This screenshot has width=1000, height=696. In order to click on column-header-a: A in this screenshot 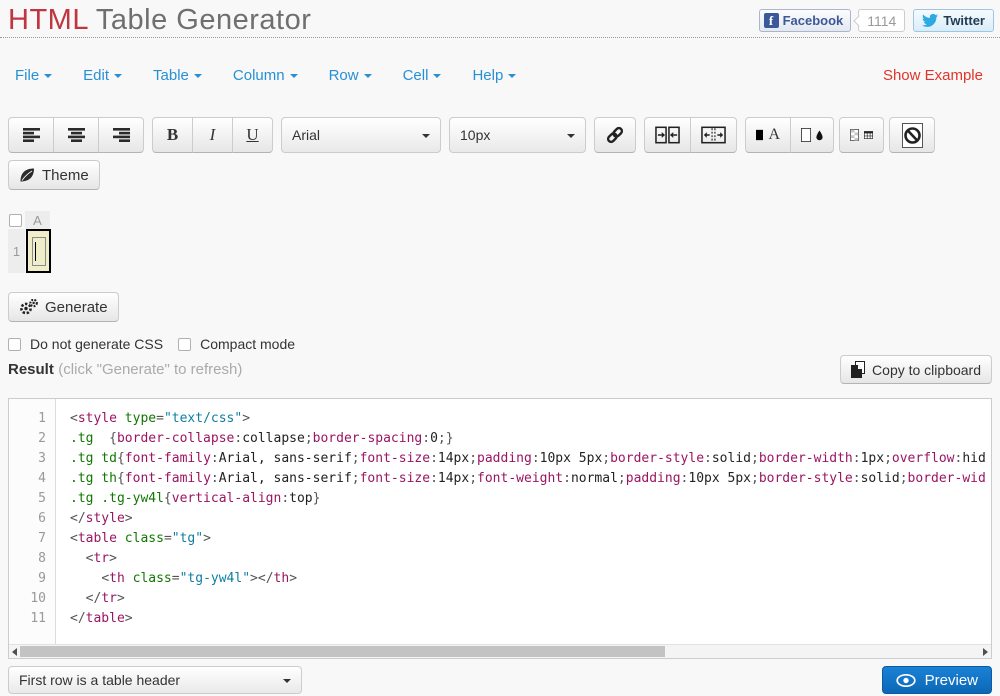, I will do `click(37, 220)`.